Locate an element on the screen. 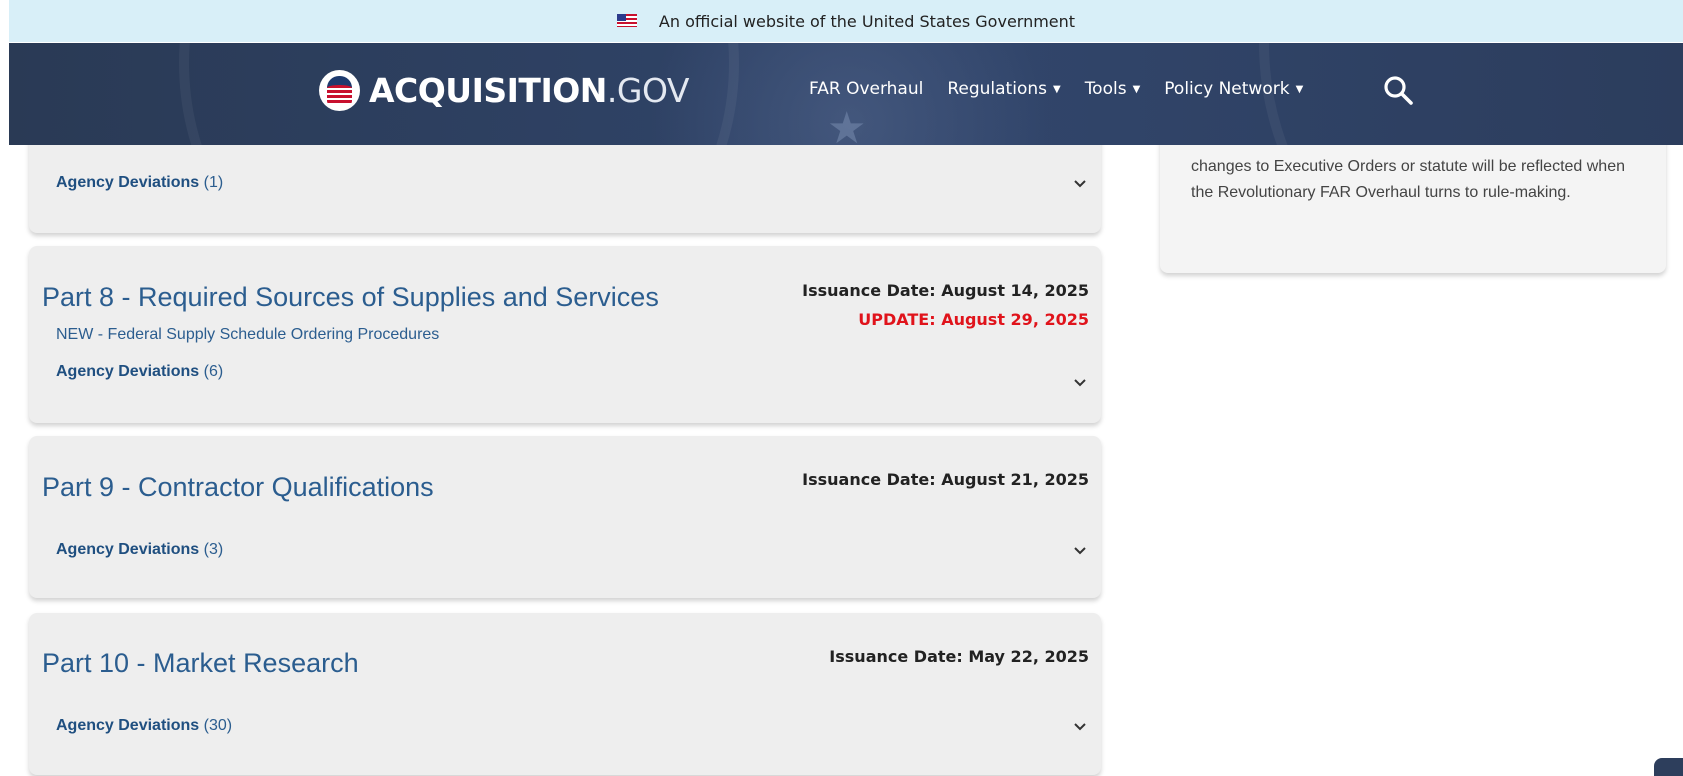 This screenshot has height=776, width=1683. nav-label: Tools is located at coordinates (1105, 89).